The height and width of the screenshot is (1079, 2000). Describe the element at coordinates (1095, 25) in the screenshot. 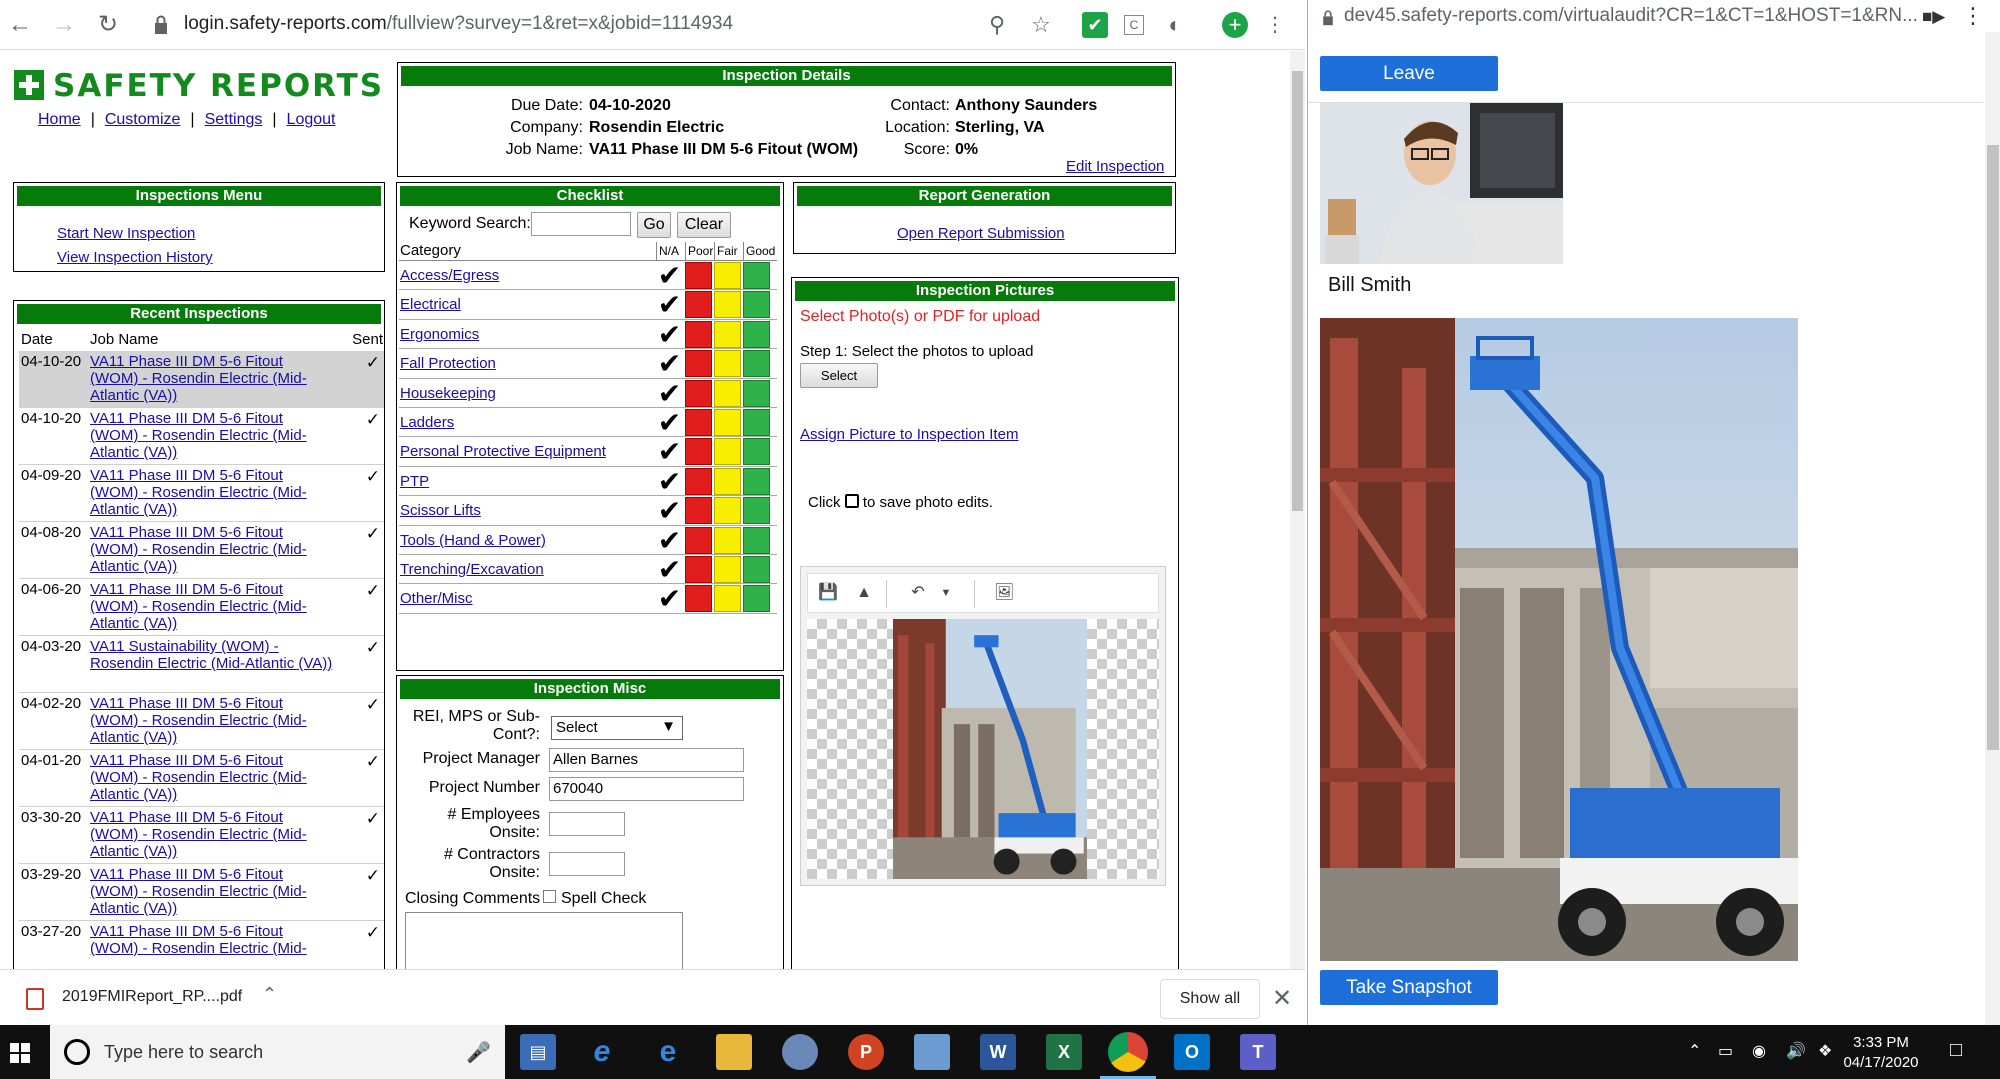

I see `extension-check-icon: ✔` at that location.